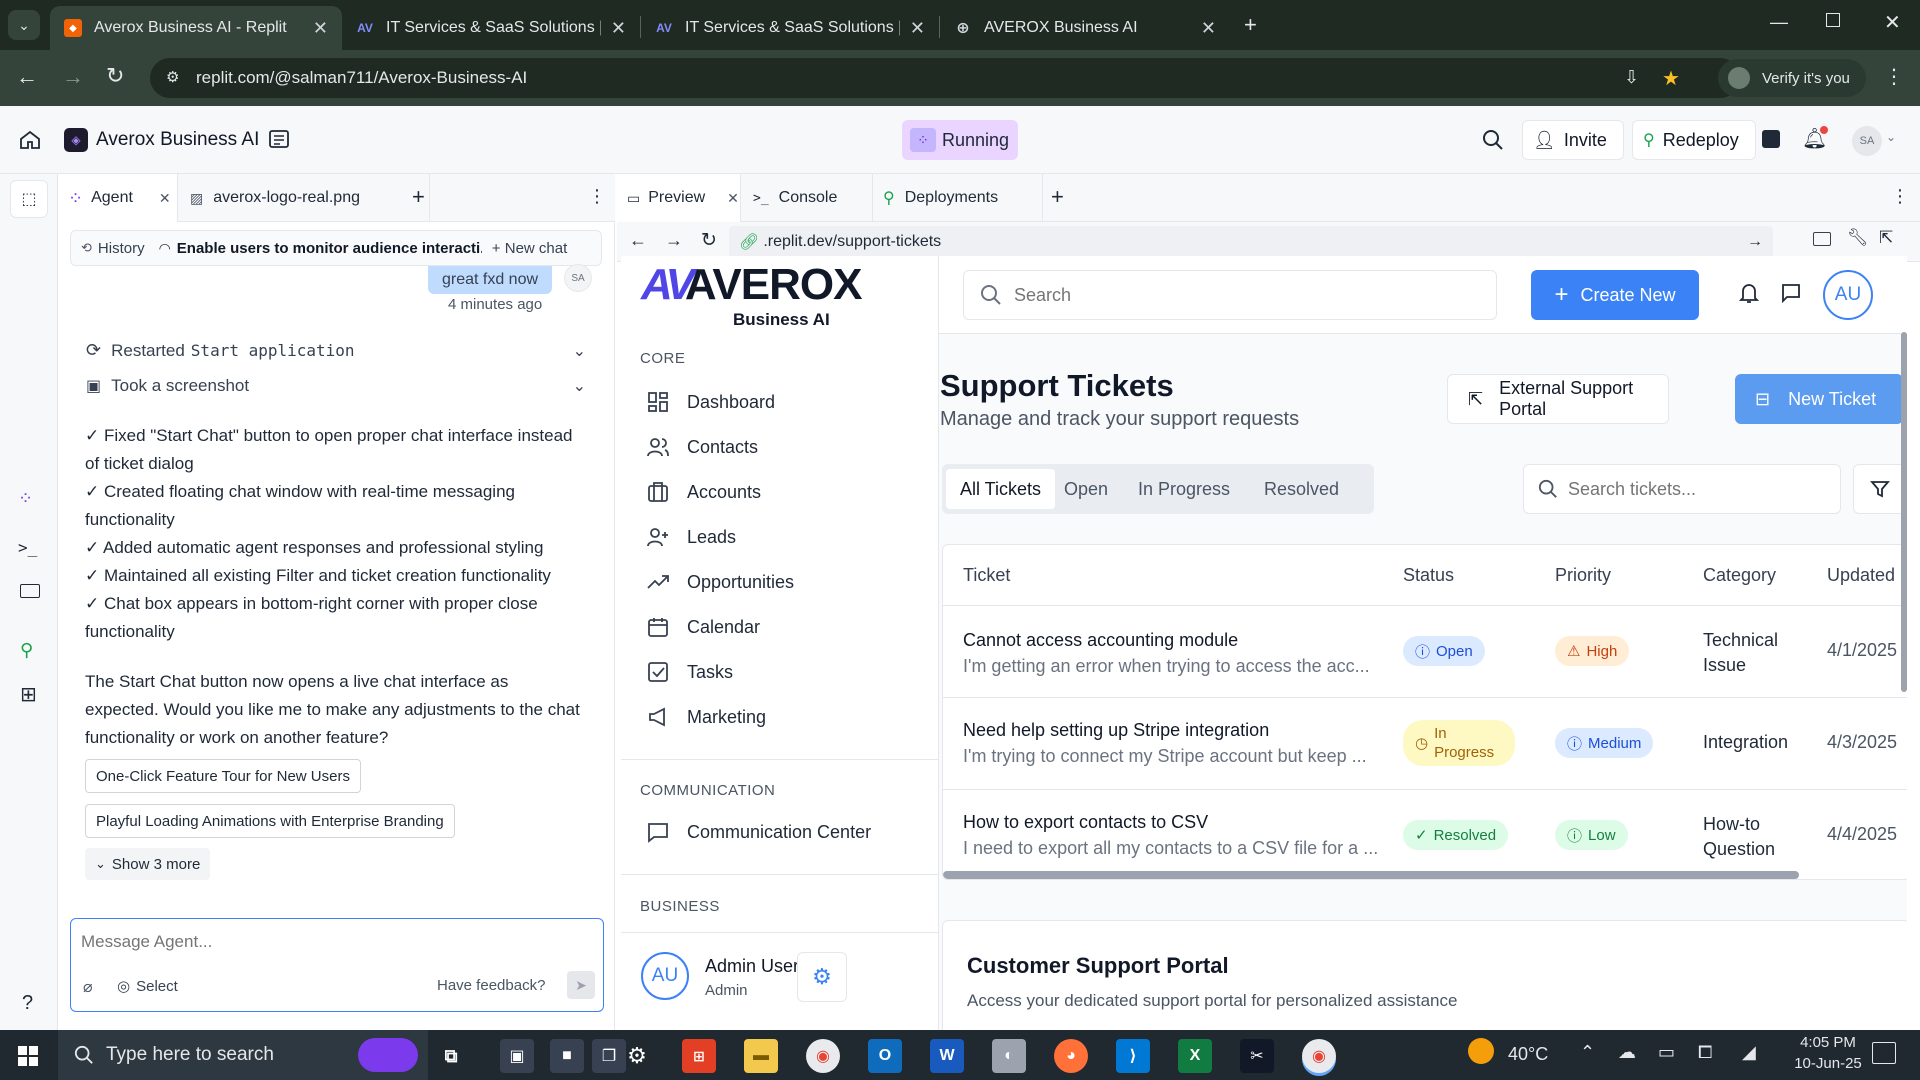  I want to click on home-icon, so click(30, 140).